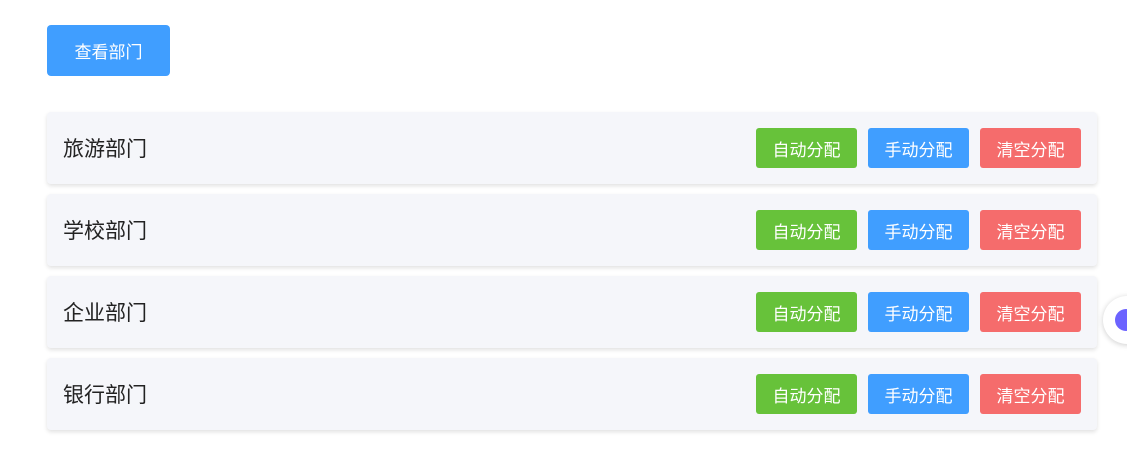  I want to click on department-name: 学校部门, so click(105, 231).